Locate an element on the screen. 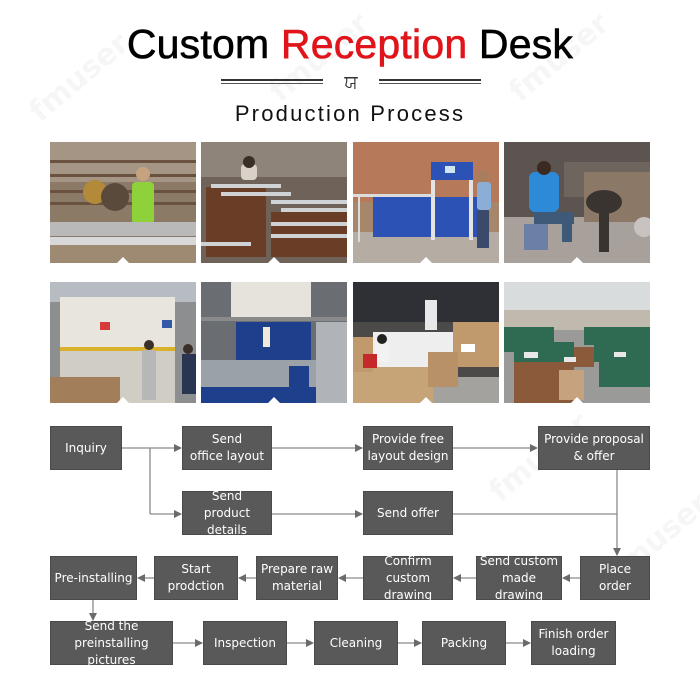 Image resolution: width=700 pixels, height=700 pixels. step-send-offer: Send offer is located at coordinates (408, 513).